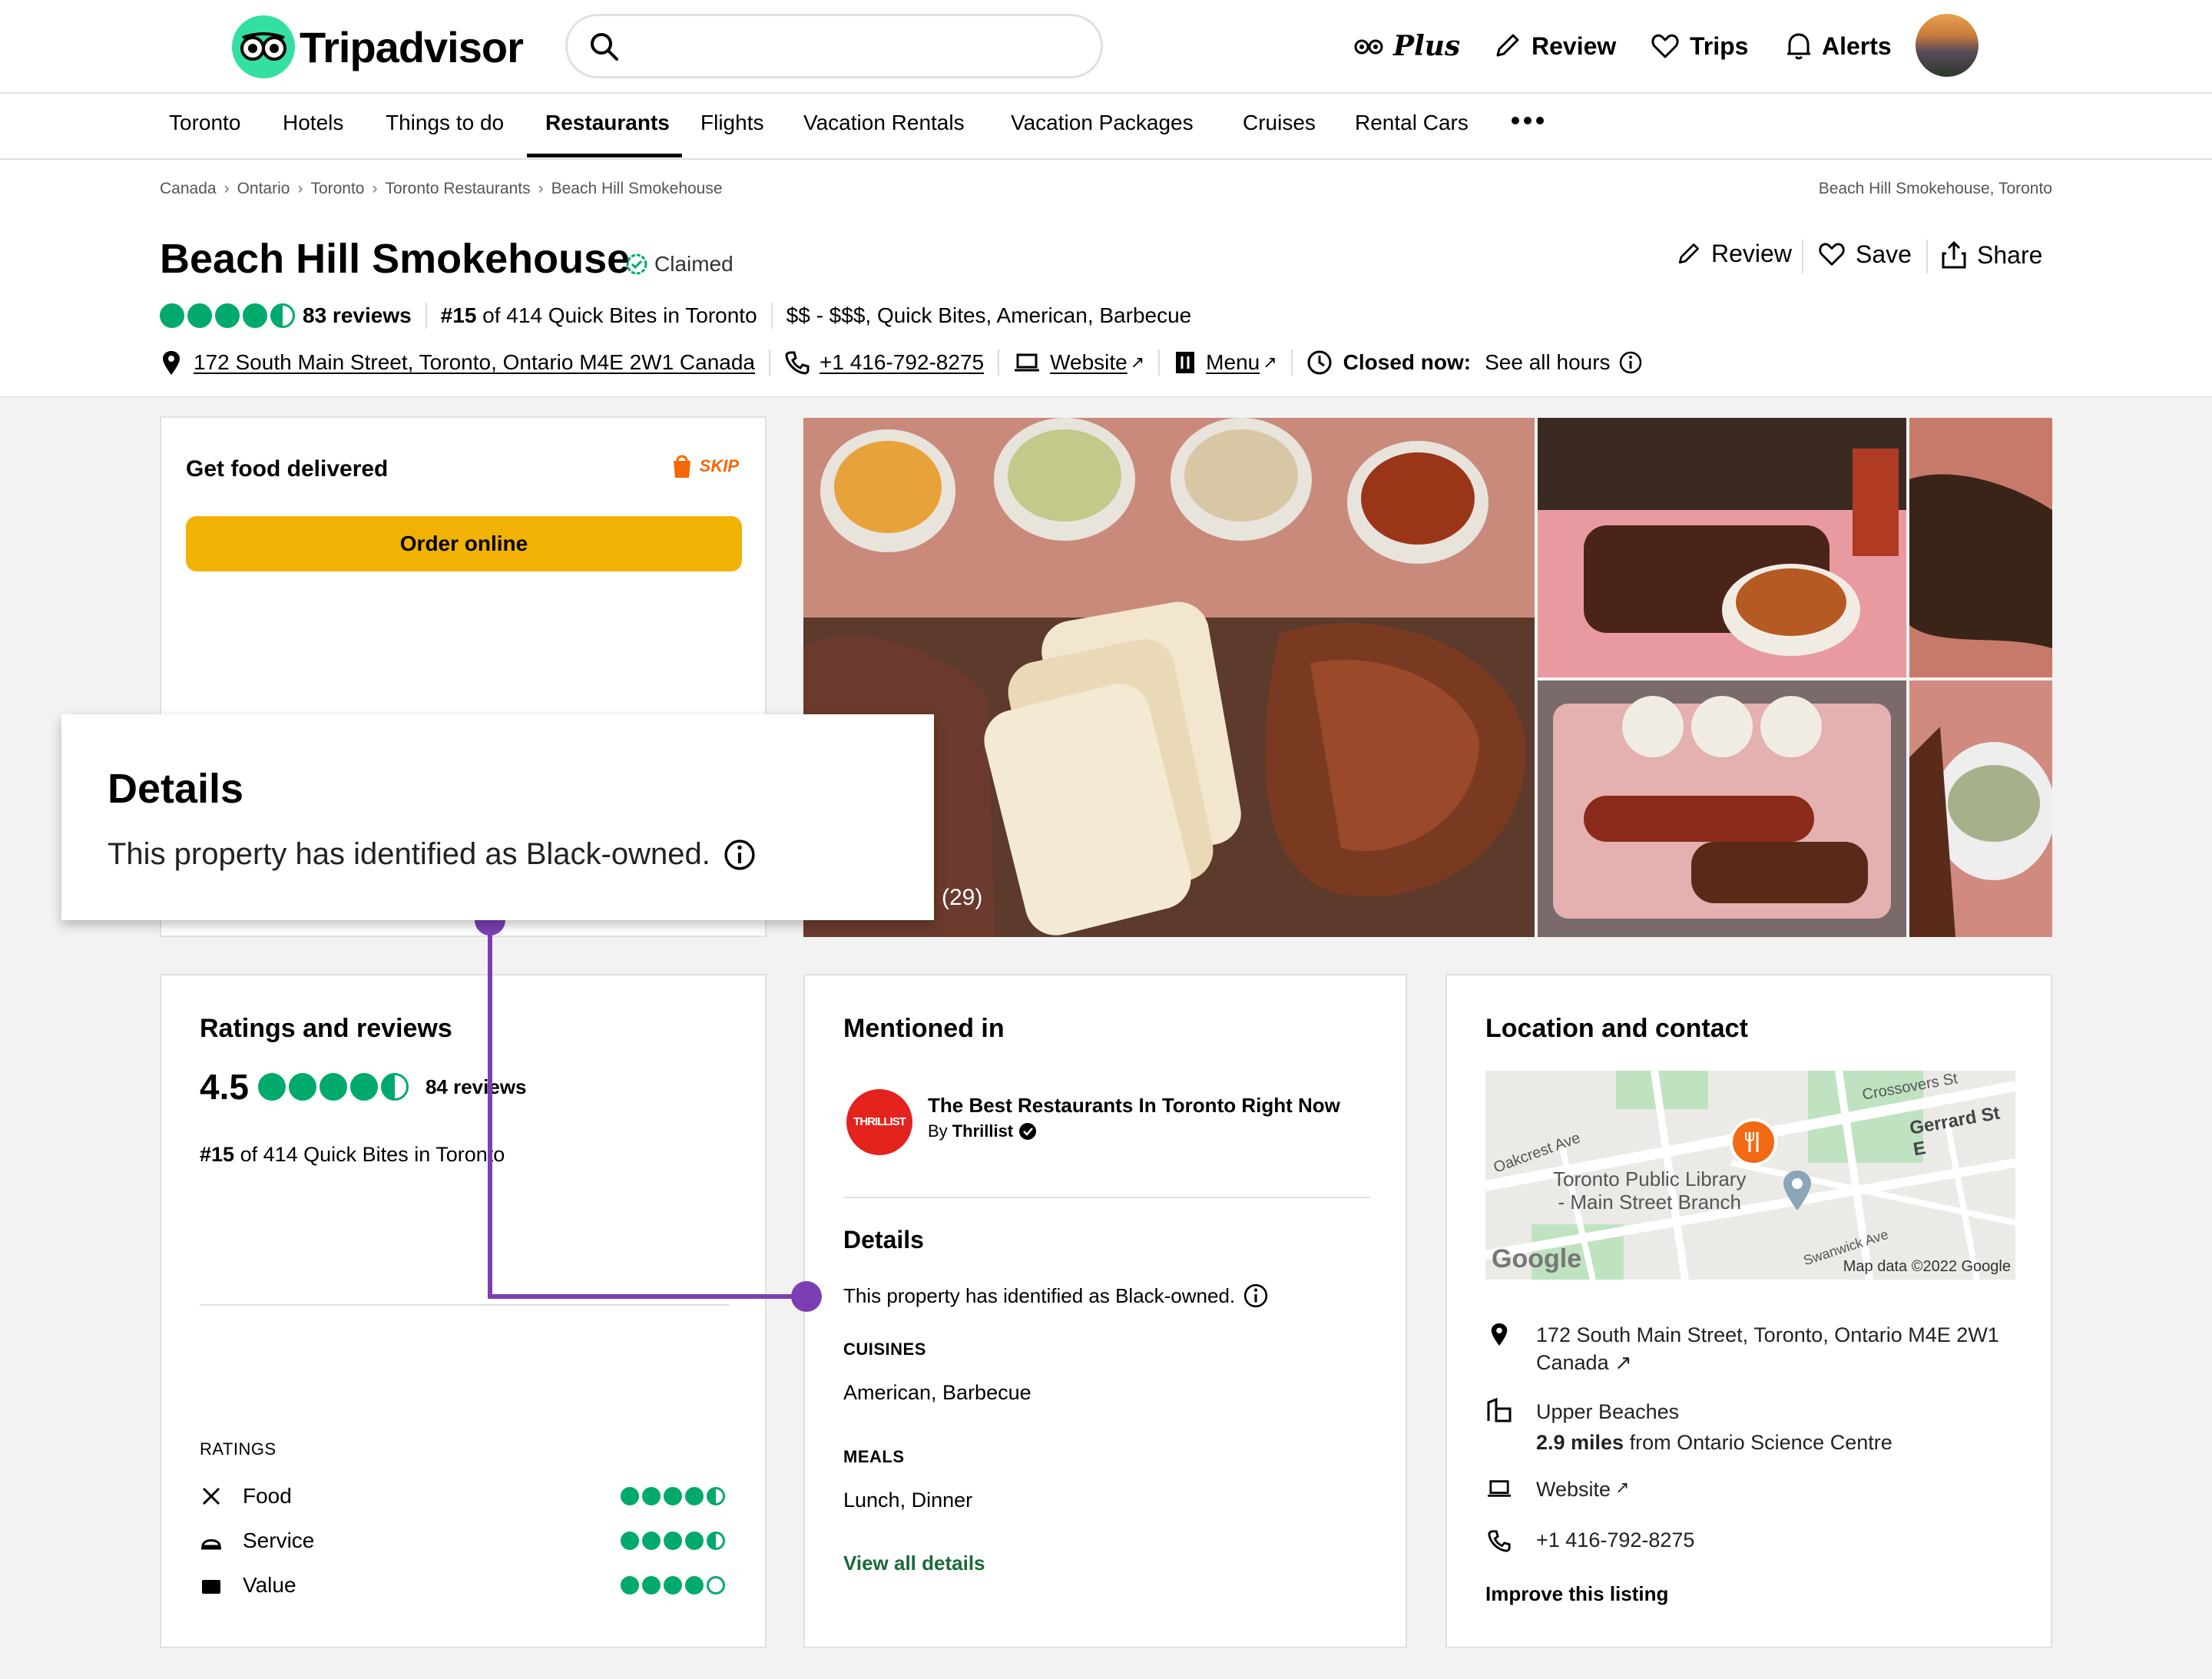 Image resolution: width=2212 pixels, height=1679 pixels. Describe the element at coordinates (176, 789) in the screenshot. I see `callout-title: Details` at that location.